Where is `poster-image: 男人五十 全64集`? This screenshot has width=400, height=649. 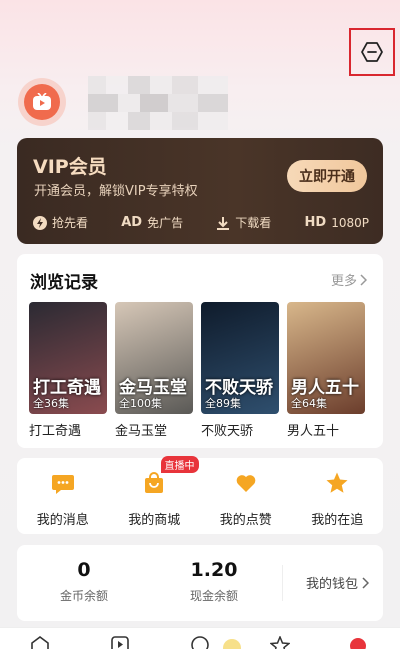
poster-image: 男人五十 全64集 is located at coordinates (326, 358).